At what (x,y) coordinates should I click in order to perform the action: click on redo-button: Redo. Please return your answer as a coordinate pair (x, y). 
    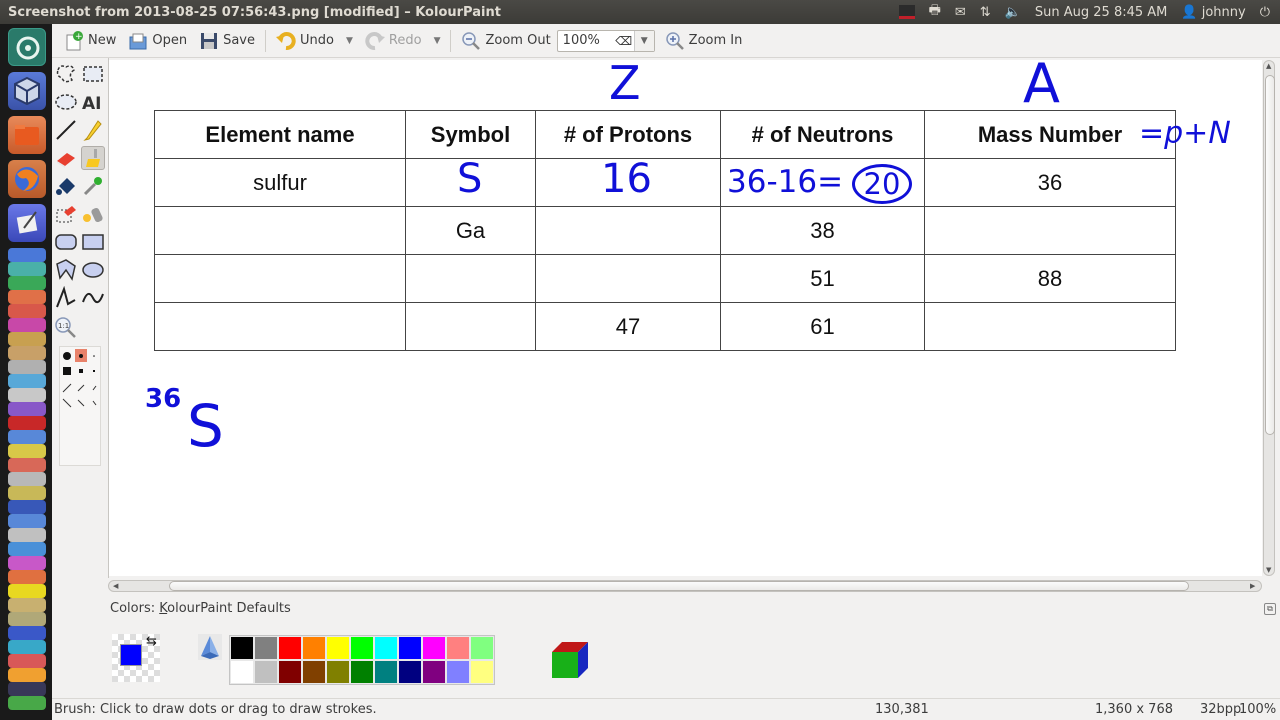
    Looking at the image, I should click on (393, 41).